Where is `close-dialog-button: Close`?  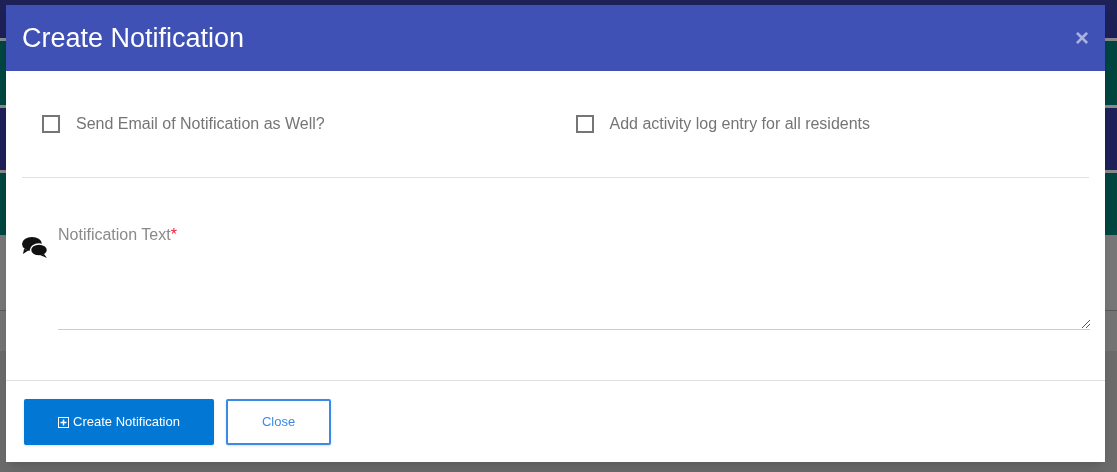
close-dialog-button: Close is located at coordinates (278, 422).